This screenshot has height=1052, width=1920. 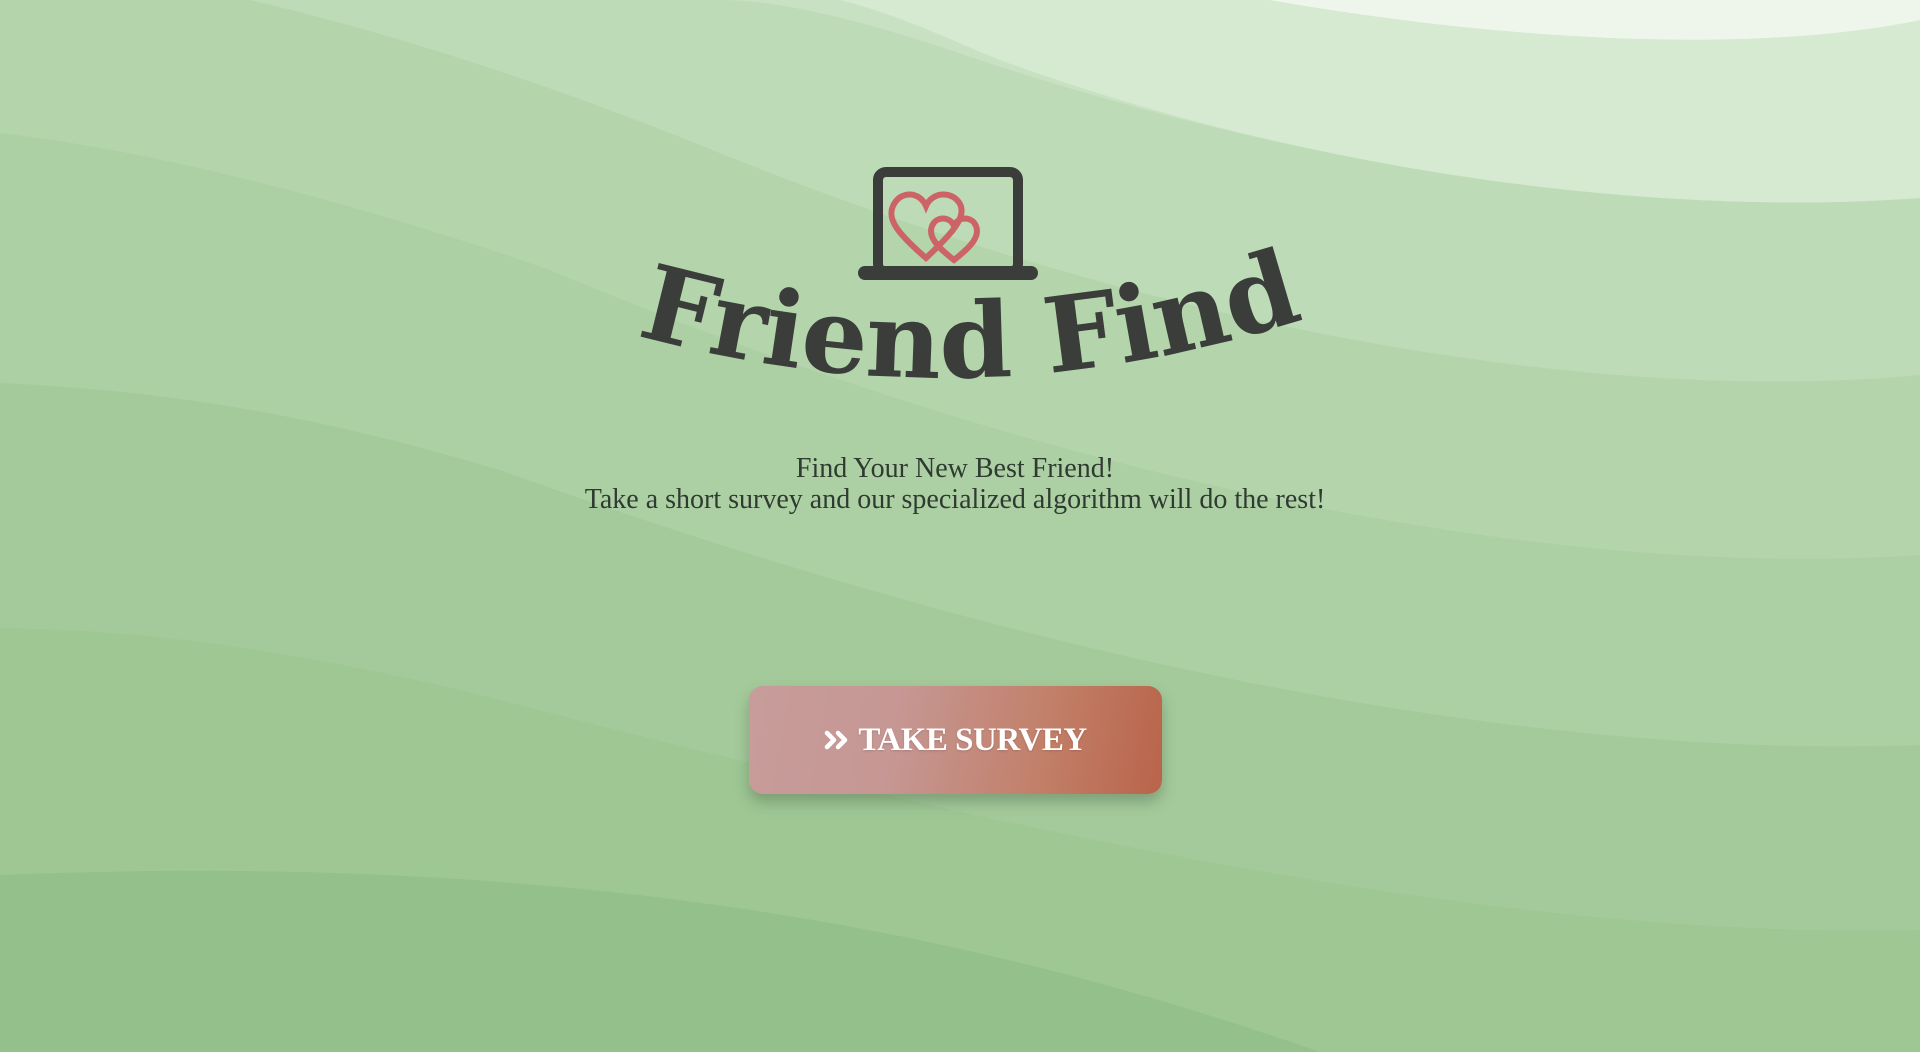 What do you see at coordinates (972, 739) in the screenshot?
I see `take-survey-label: TAKE SURVEY` at bounding box center [972, 739].